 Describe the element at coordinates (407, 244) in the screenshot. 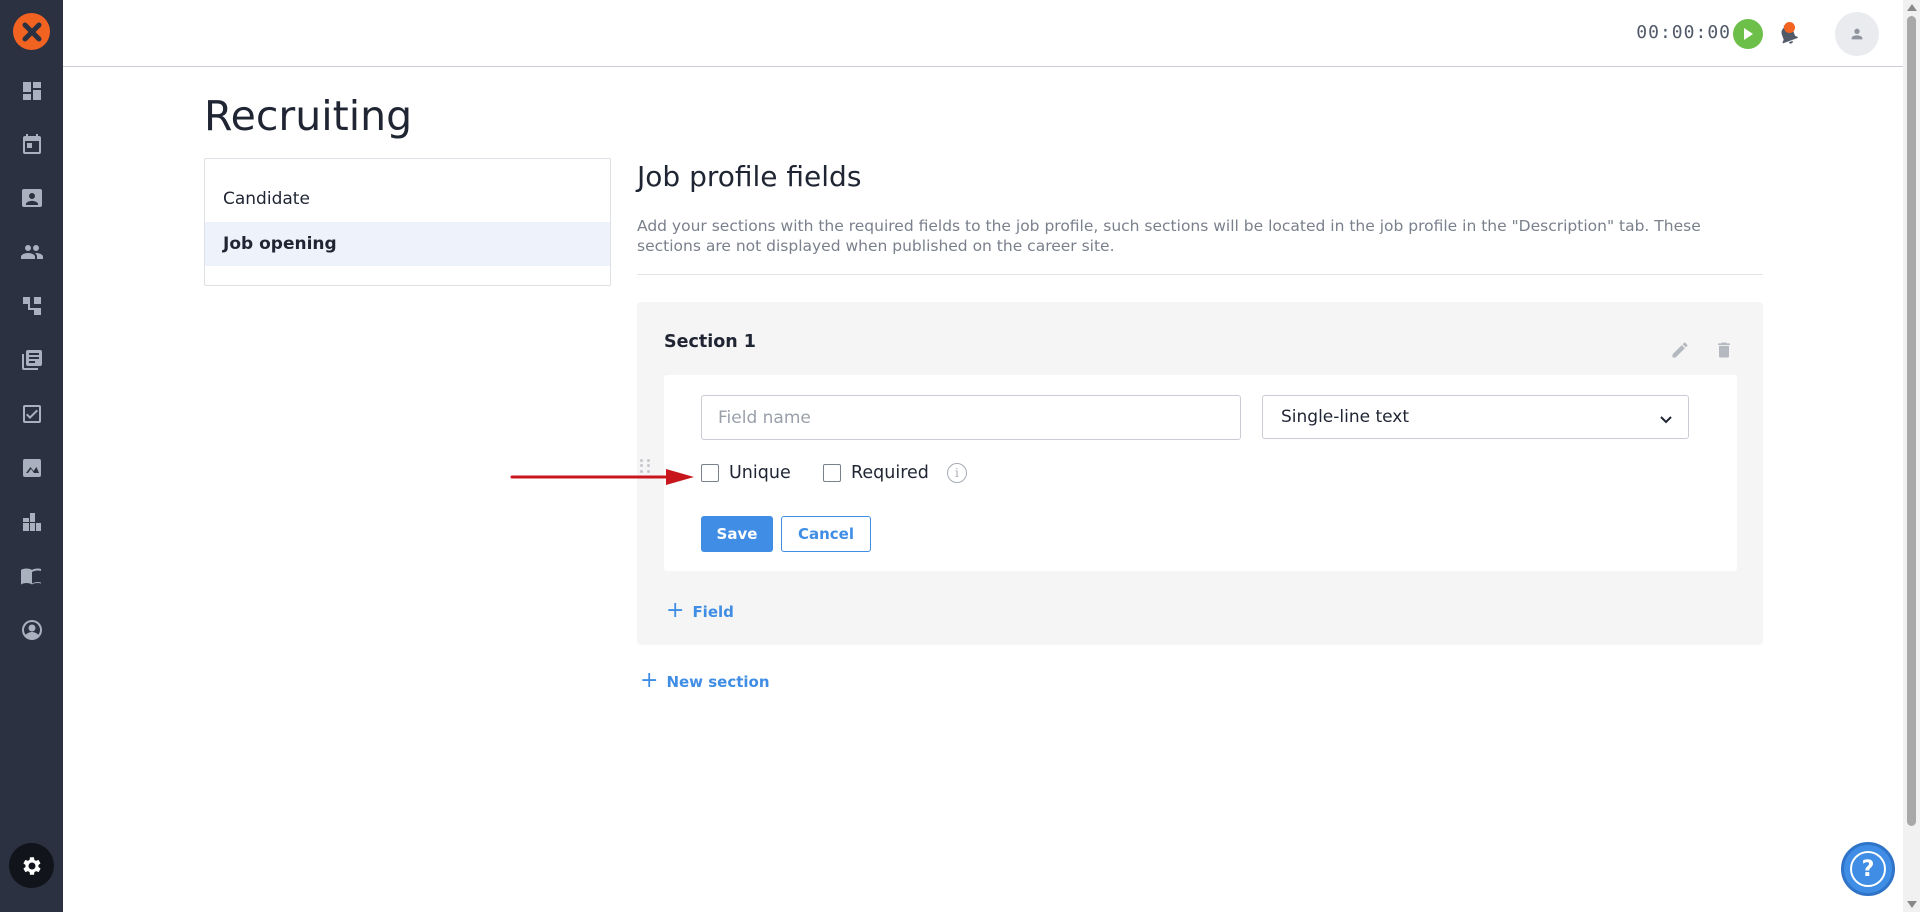

I see `menu-item-job-opening: Job opening` at that location.